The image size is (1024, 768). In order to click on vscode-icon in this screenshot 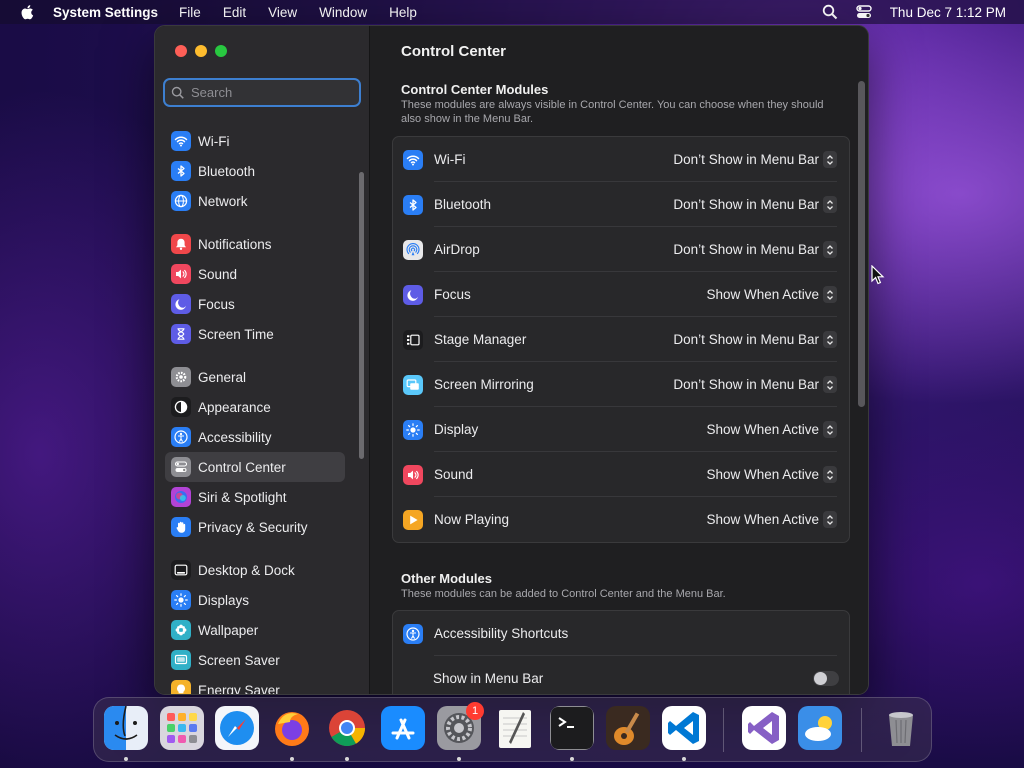, I will do `click(684, 728)`.